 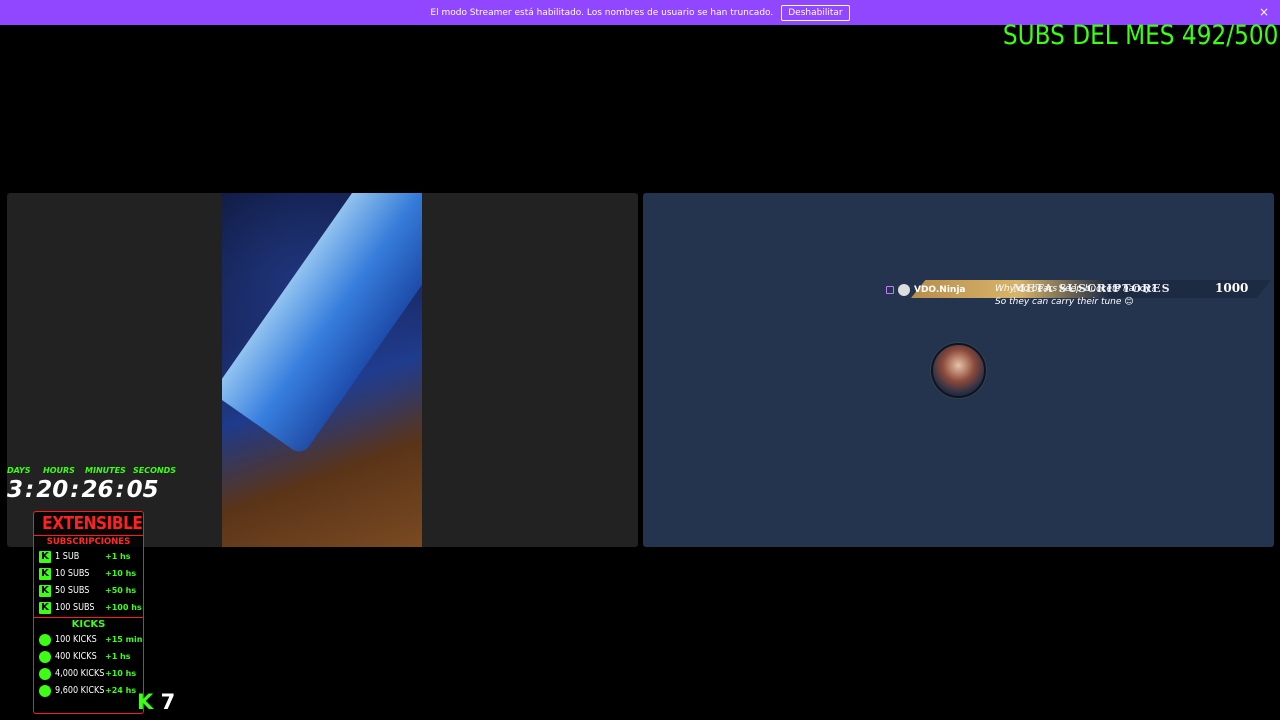 I want to click on extensible-title: EXTENSIBLE, so click(x=92, y=523).